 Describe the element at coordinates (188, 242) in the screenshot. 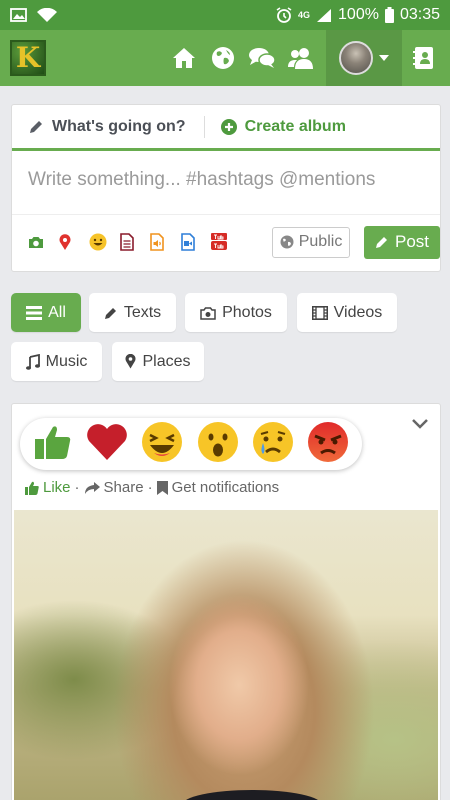

I see `video-file-icon` at that location.